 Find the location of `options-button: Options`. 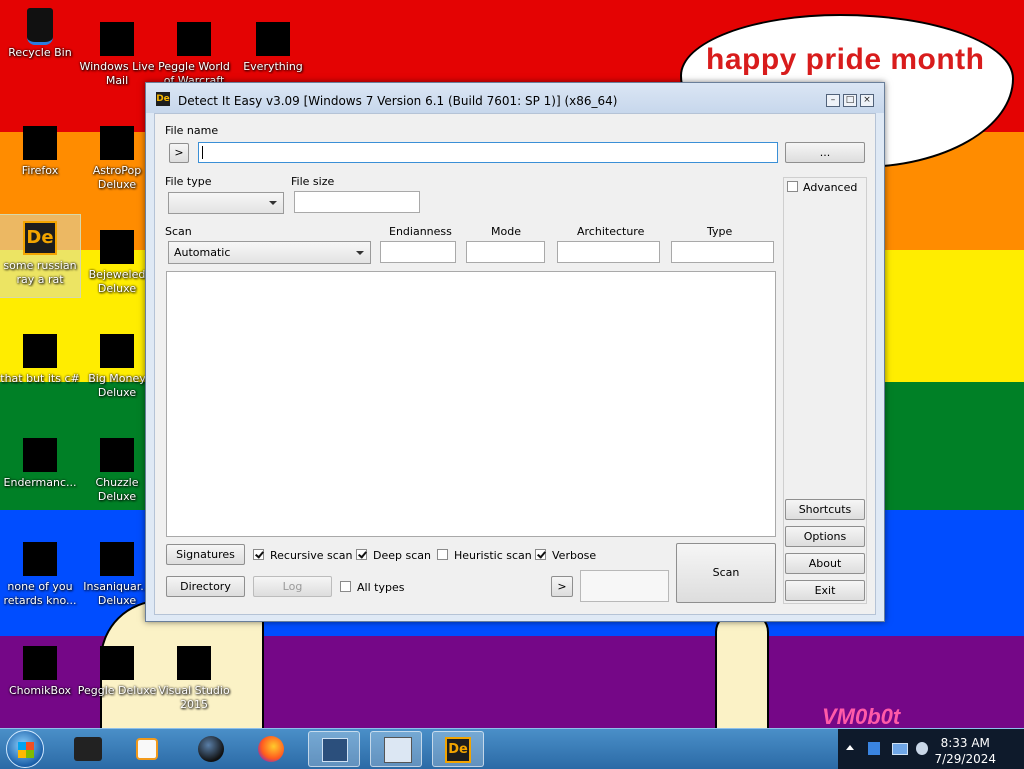

options-button: Options is located at coordinates (825, 536).